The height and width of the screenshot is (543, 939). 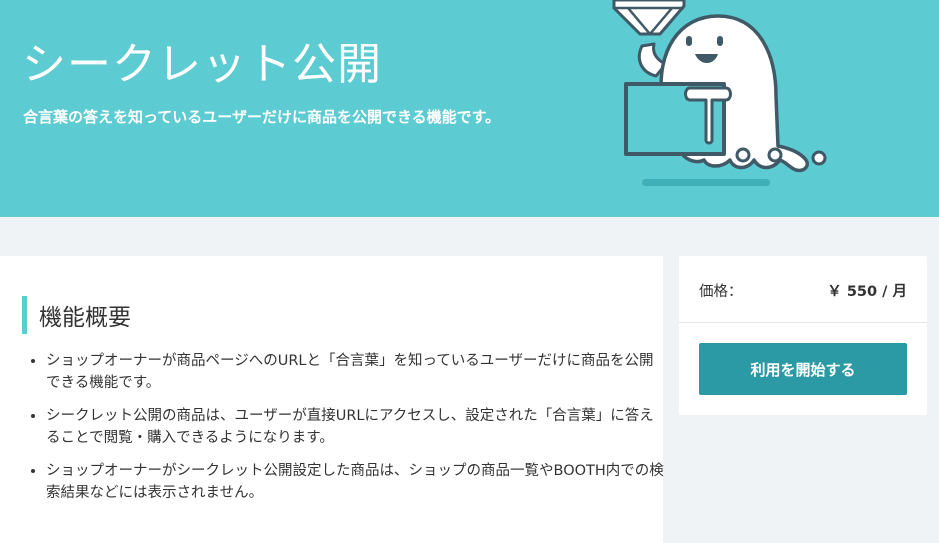 I want to click on page-title: シークレット公開, so click(x=202, y=64).